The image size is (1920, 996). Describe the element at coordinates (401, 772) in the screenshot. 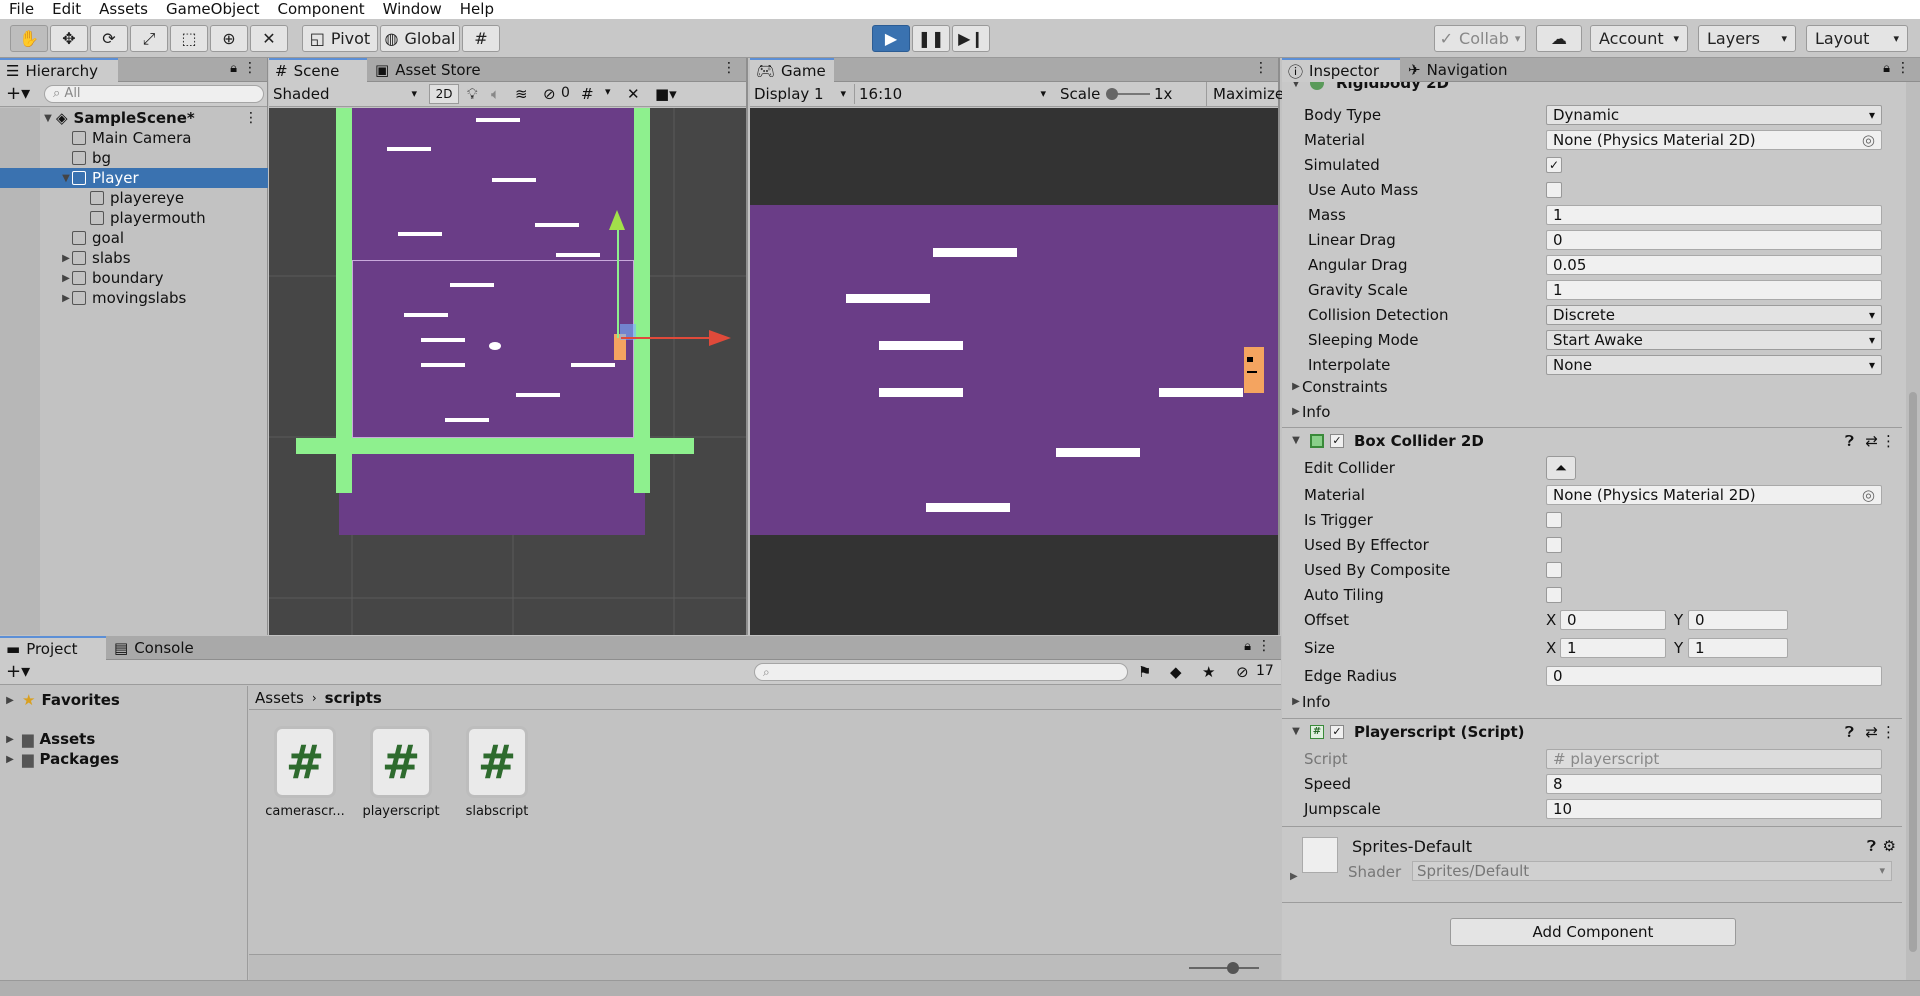

I see `script-asset: # playerscript` at that location.